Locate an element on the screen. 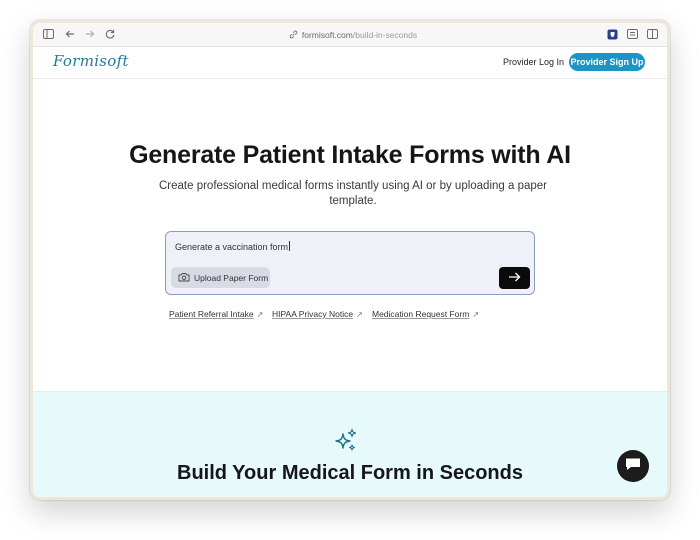 The height and width of the screenshot is (540, 700). logo: Formisoft is located at coordinates (91, 61).